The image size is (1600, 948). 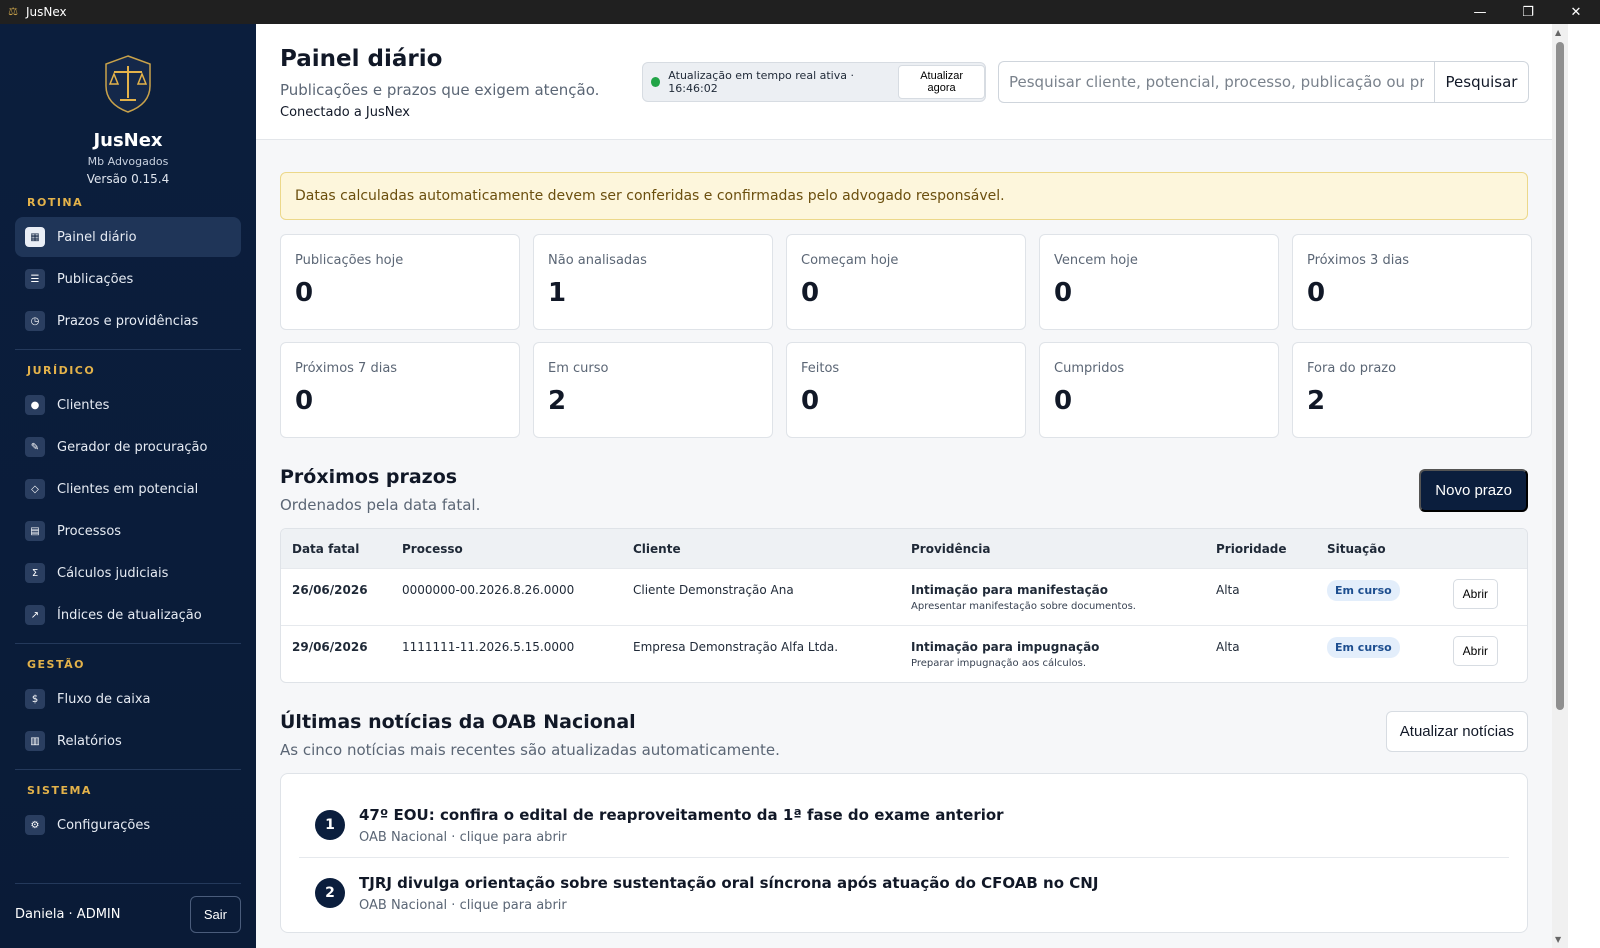 I want to click on scroll-thumb, so click(x=1560, y=376).